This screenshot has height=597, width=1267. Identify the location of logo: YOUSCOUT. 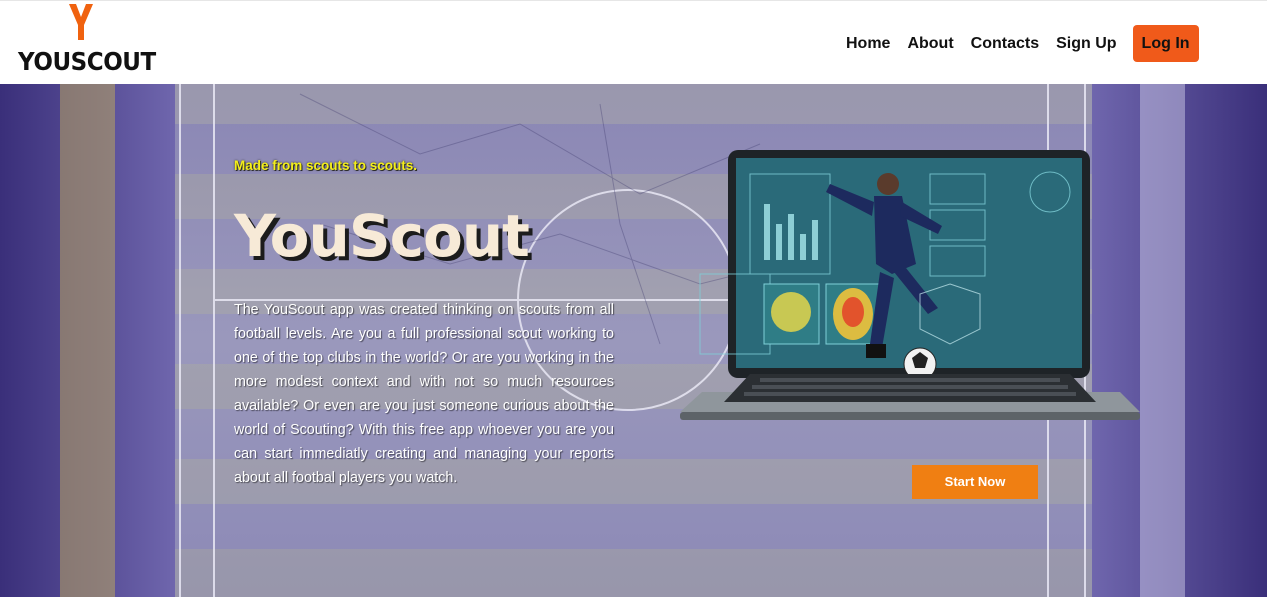
(87, 42).